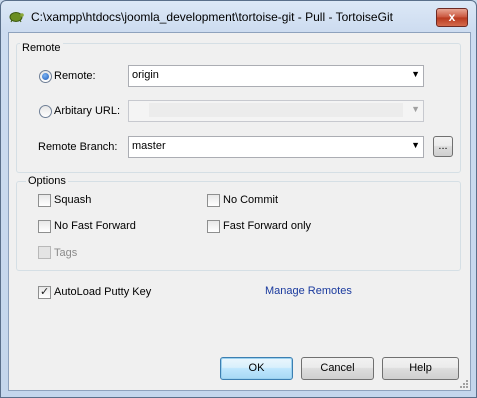 The width and height of the screenshot is (477, 398). I want to click on remote-branch-label: Remote Branch:, so click(78, 147).